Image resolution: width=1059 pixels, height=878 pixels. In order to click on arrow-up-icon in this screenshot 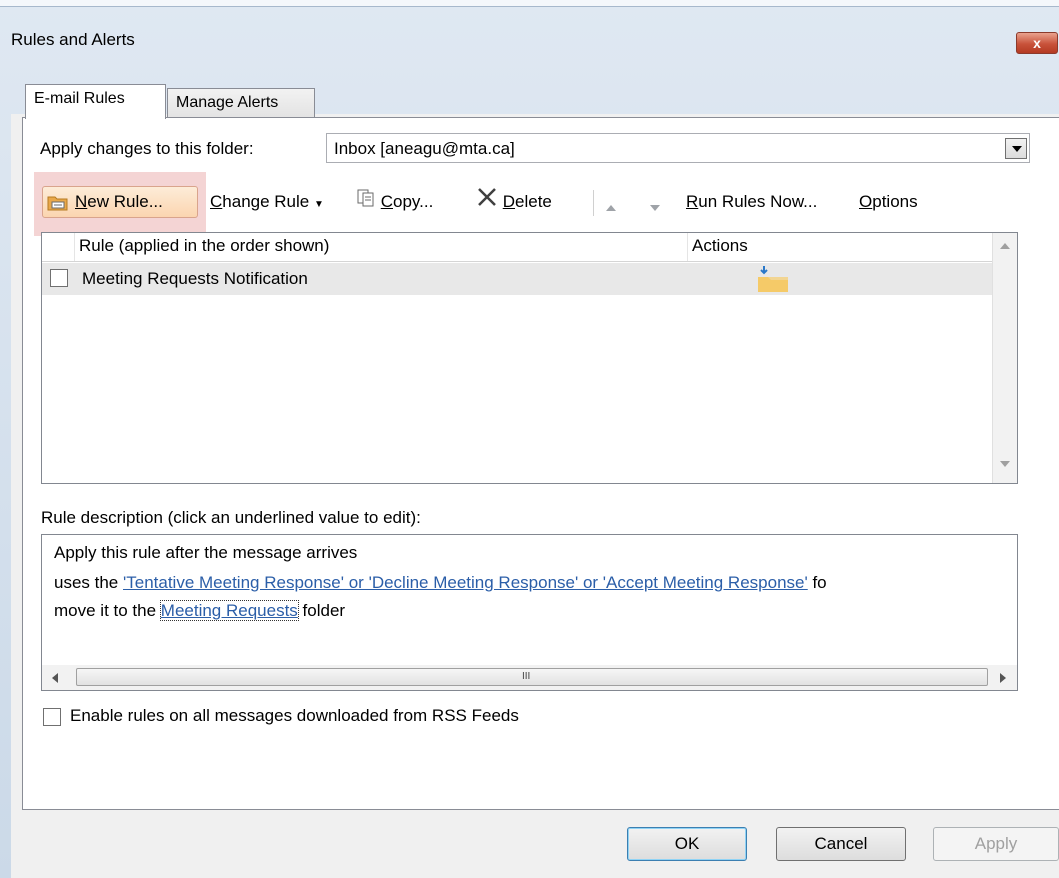, I will do `click(611, 208)`.